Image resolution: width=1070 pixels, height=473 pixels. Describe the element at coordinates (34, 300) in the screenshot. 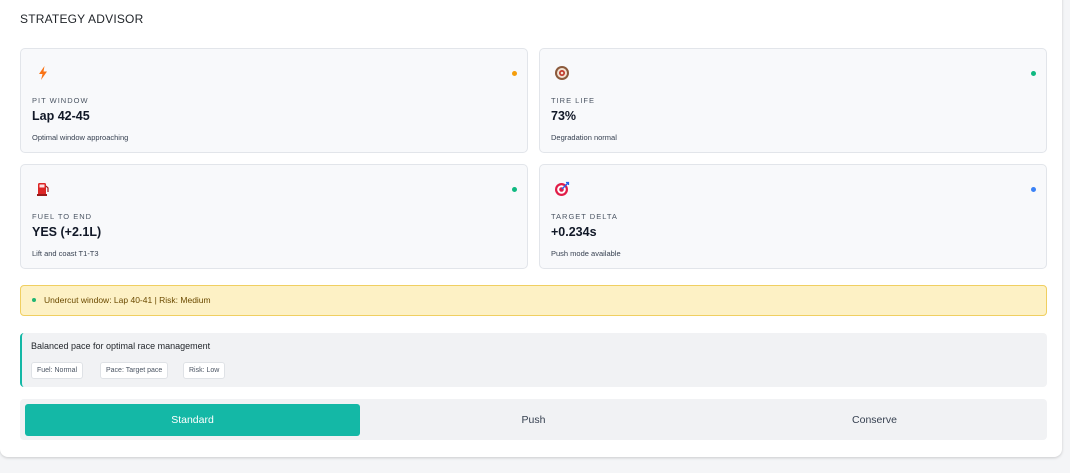

I see `alert-dot` at that location.